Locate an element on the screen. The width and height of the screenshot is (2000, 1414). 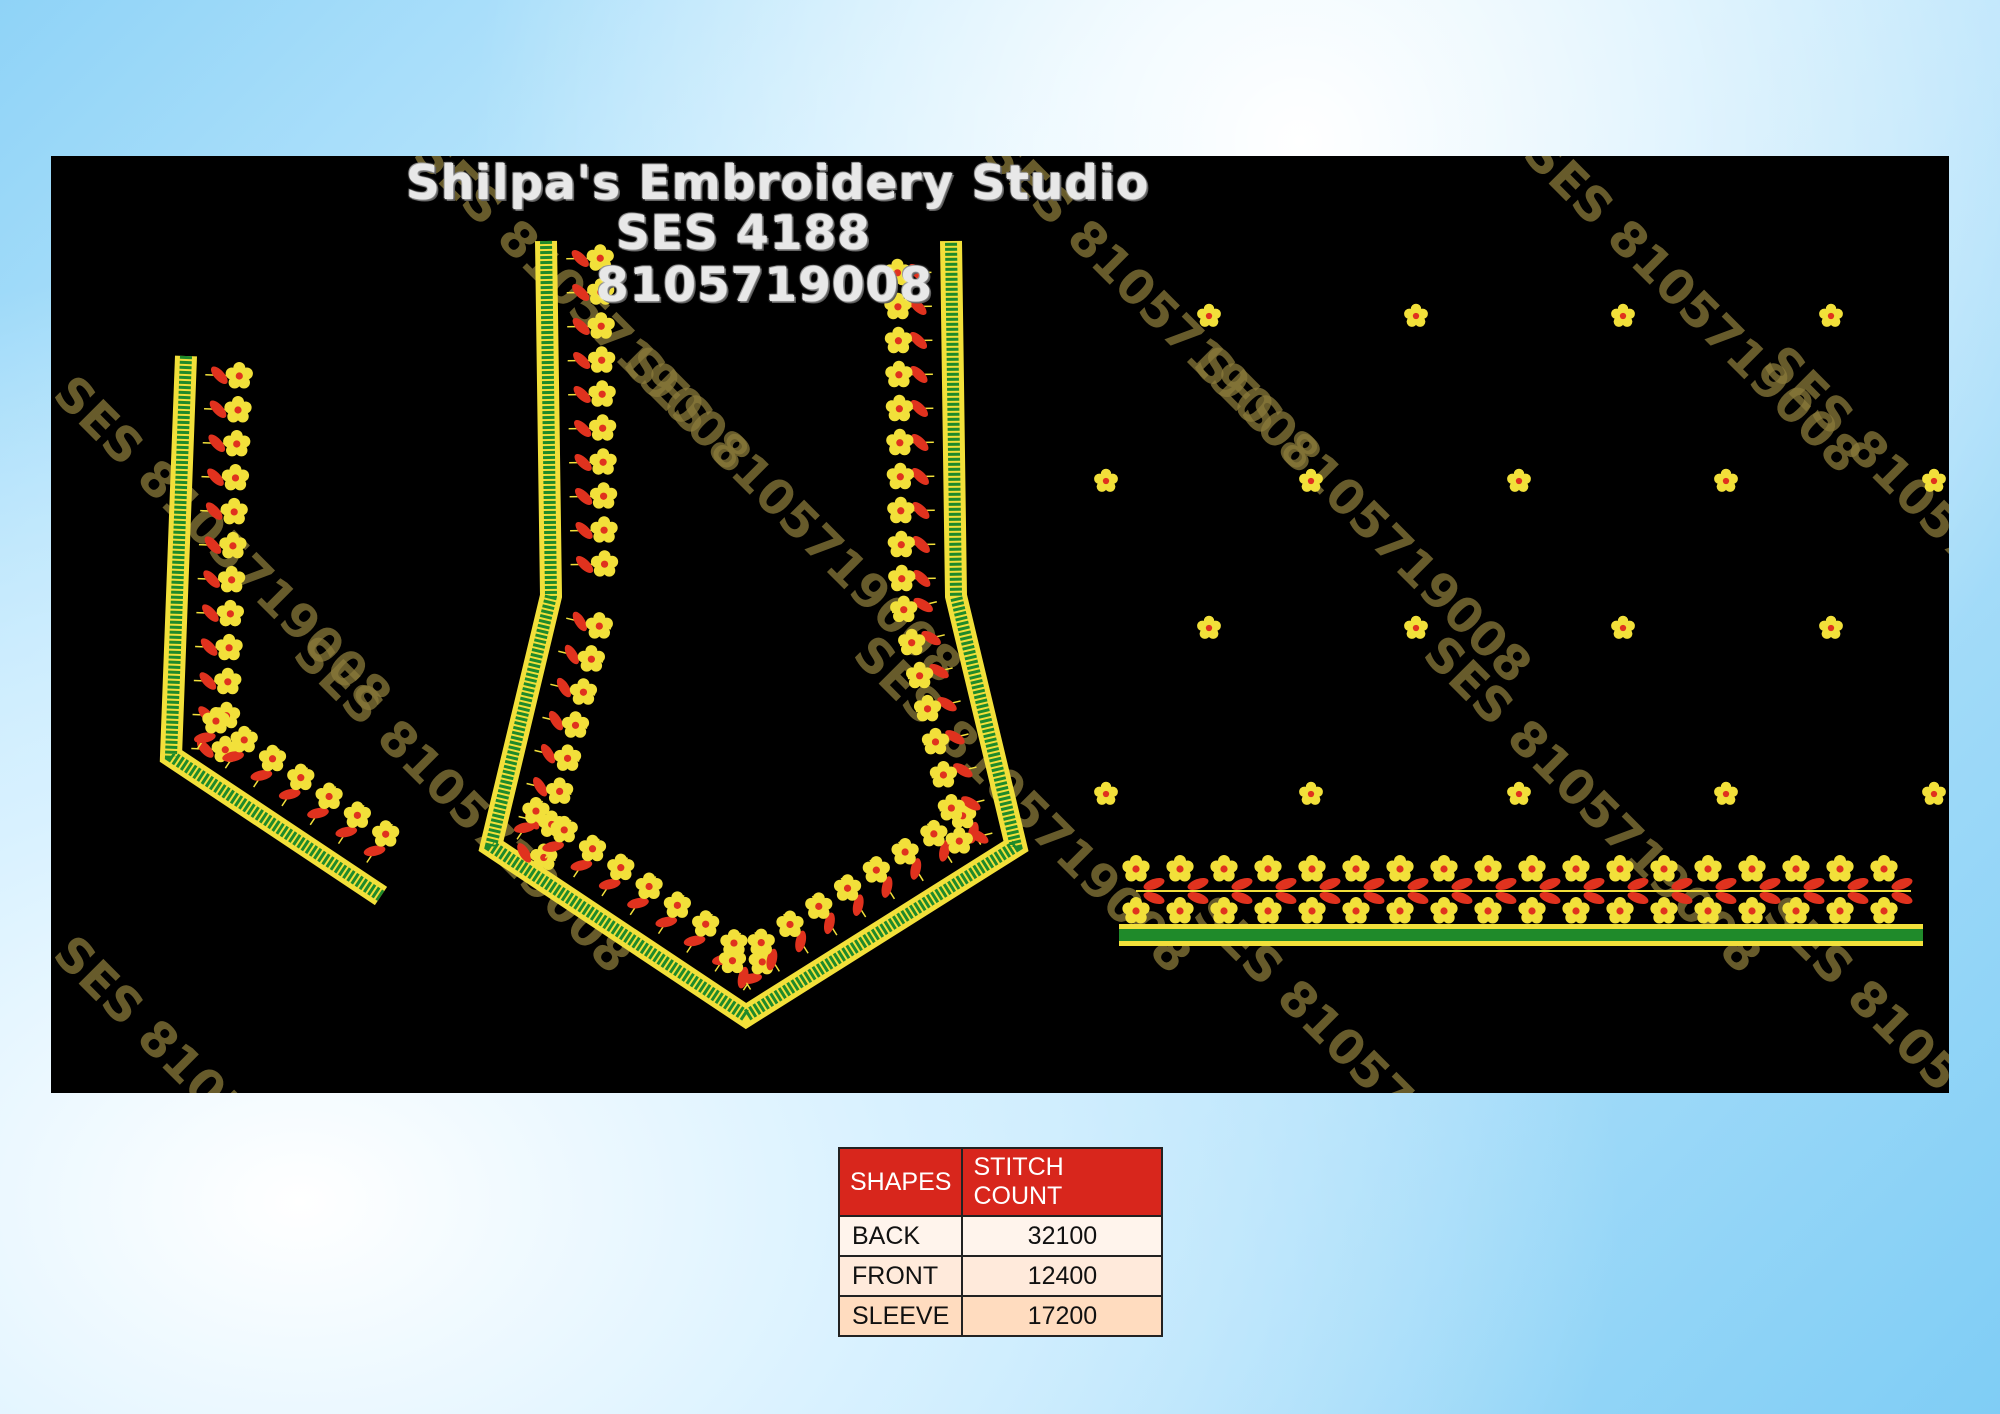
count-cell: 17200 is located at coordinates (1062, 1316).